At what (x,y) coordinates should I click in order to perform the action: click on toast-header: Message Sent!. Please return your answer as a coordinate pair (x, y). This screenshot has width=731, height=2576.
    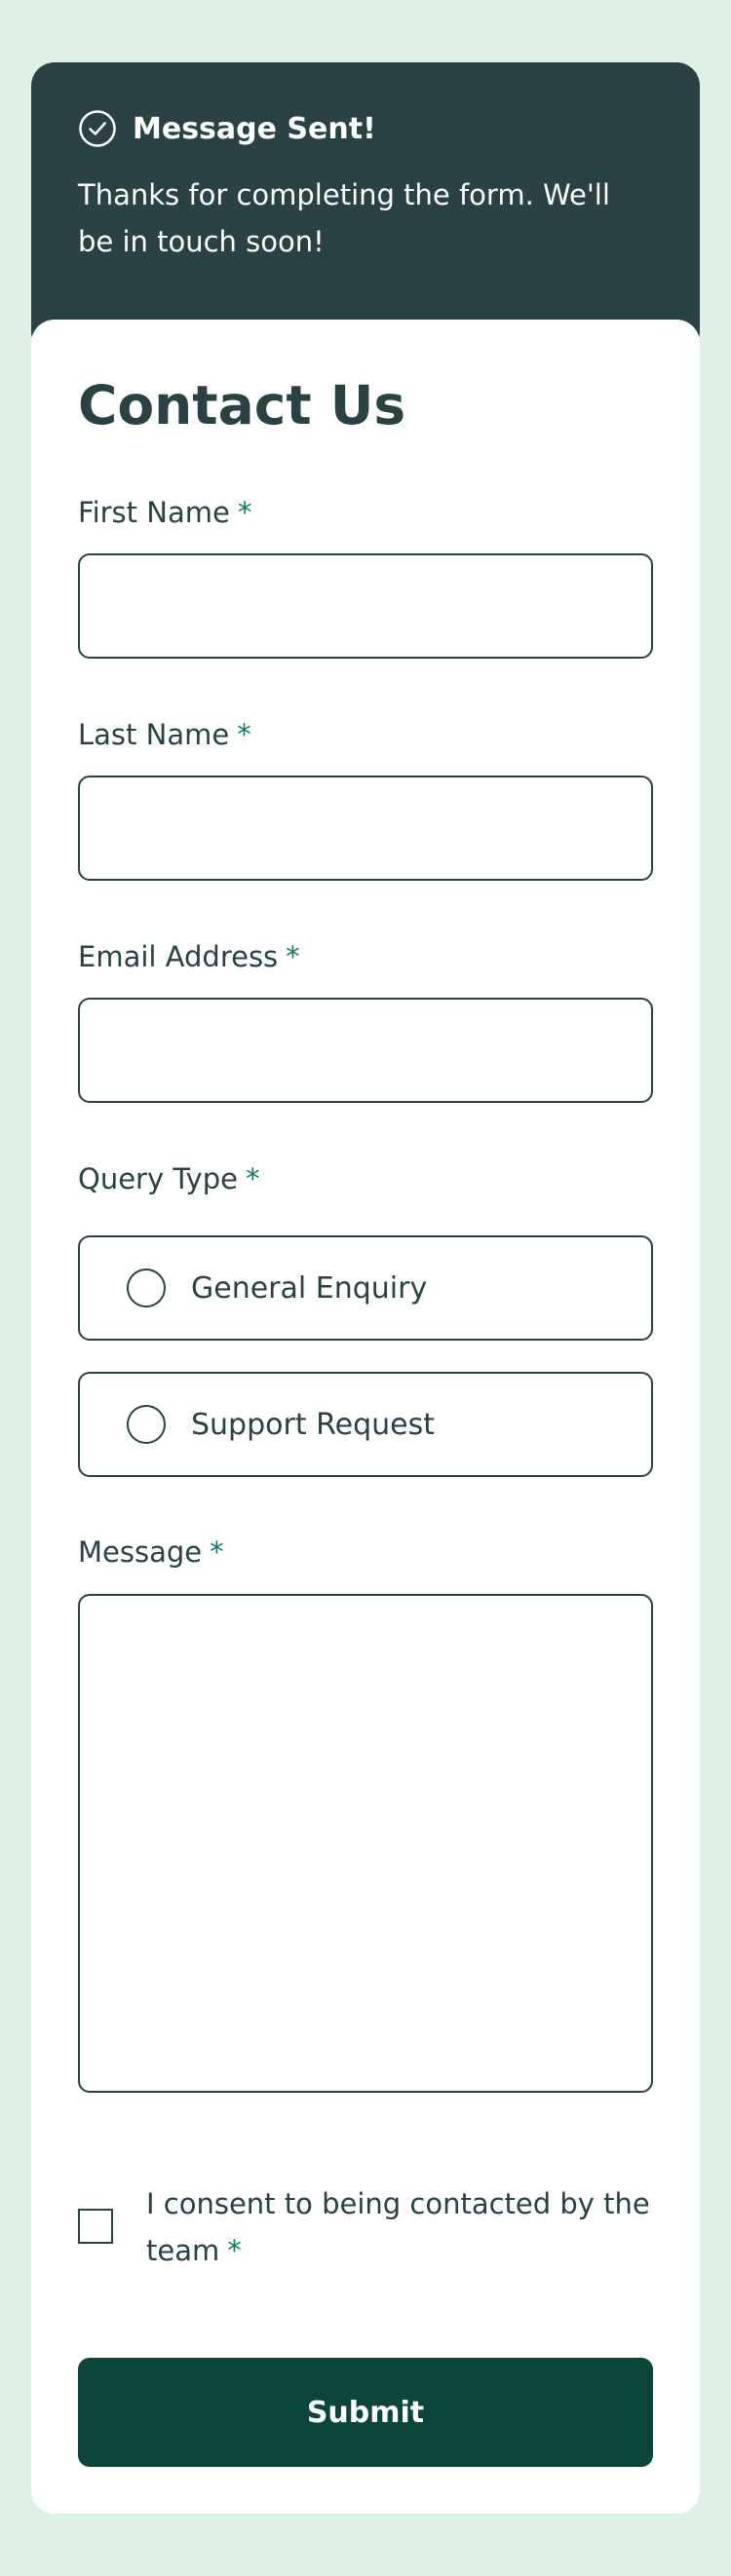
    Looking at the image, I should click on (365, 128).